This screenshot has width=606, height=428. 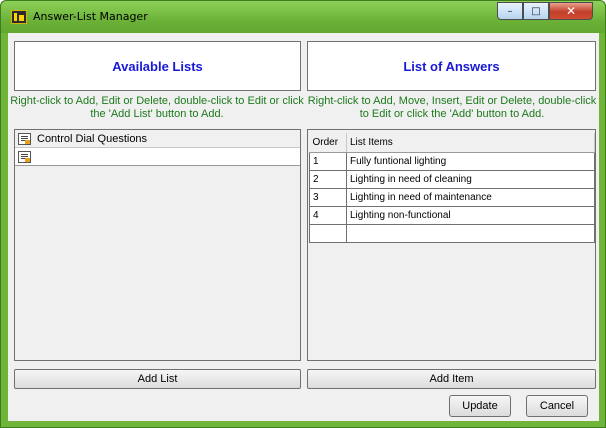 What do you see at coordinates (157, 379) in the screenshot?
I see `add-list-button: Add List` at bounding box center [157, 379].